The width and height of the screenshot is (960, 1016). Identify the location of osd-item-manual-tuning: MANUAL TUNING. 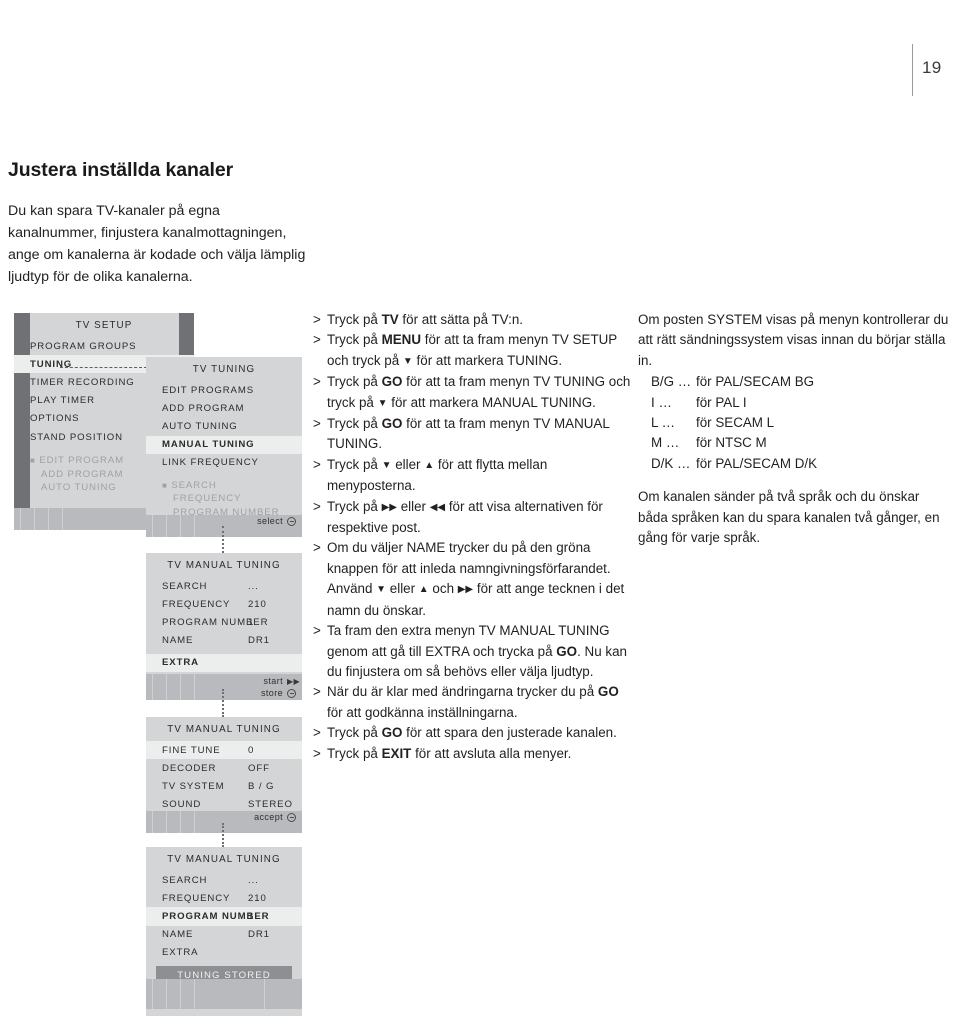
(224, 444).